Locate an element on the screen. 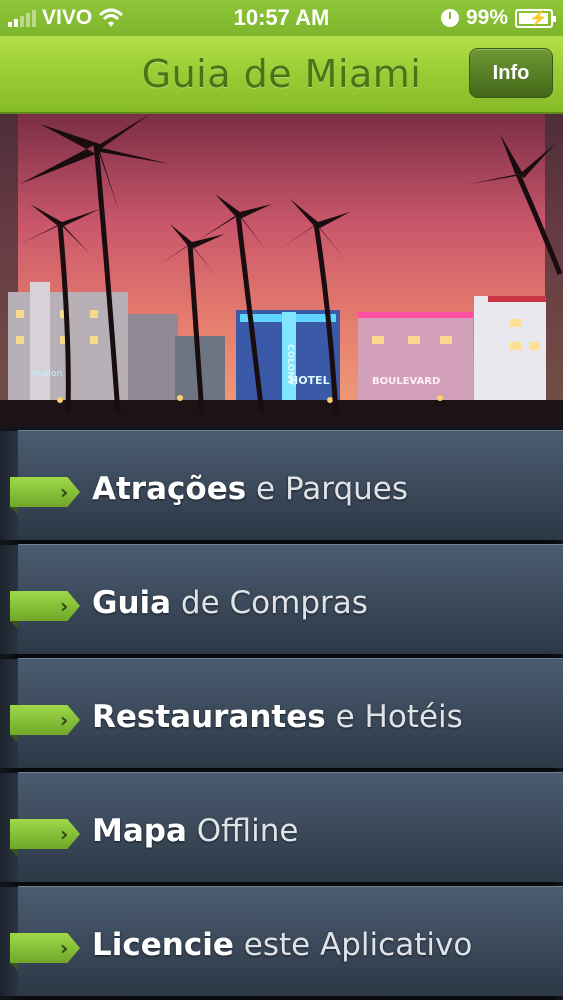 The image size is (563, 1000). avalon-neon-sign: Avalon is located at coordinates (47, 374).